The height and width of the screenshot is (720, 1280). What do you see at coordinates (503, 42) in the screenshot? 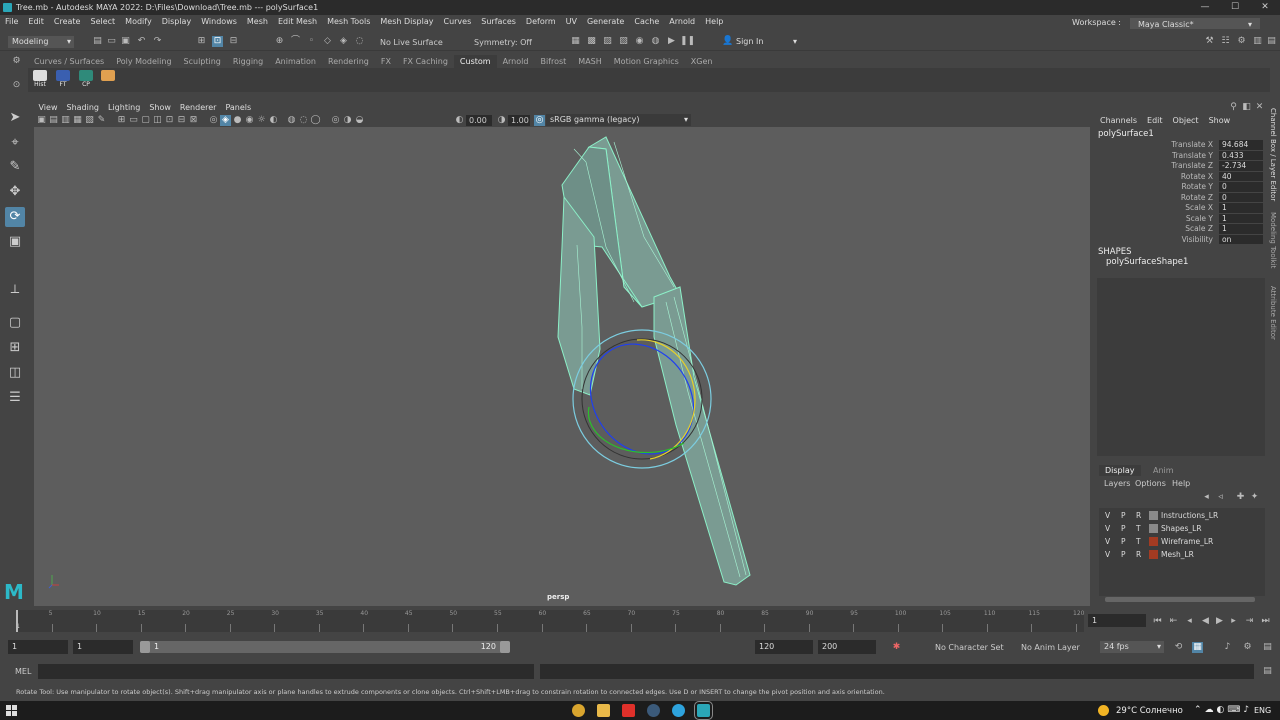
I see `symmetry-label: Symmetry: Off` at bounding box center [503, 42].